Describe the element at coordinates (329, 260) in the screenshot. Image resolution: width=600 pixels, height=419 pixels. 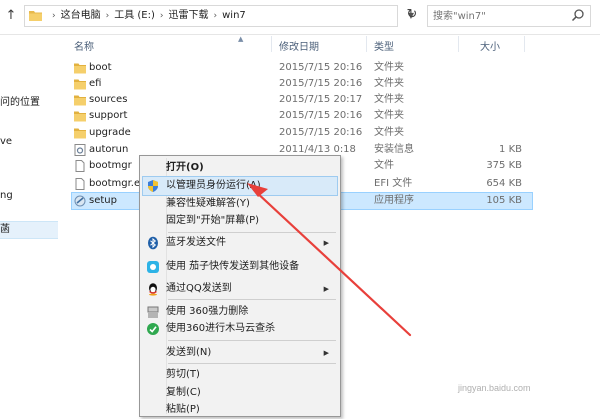
I see `annotation-arrow` at that location.